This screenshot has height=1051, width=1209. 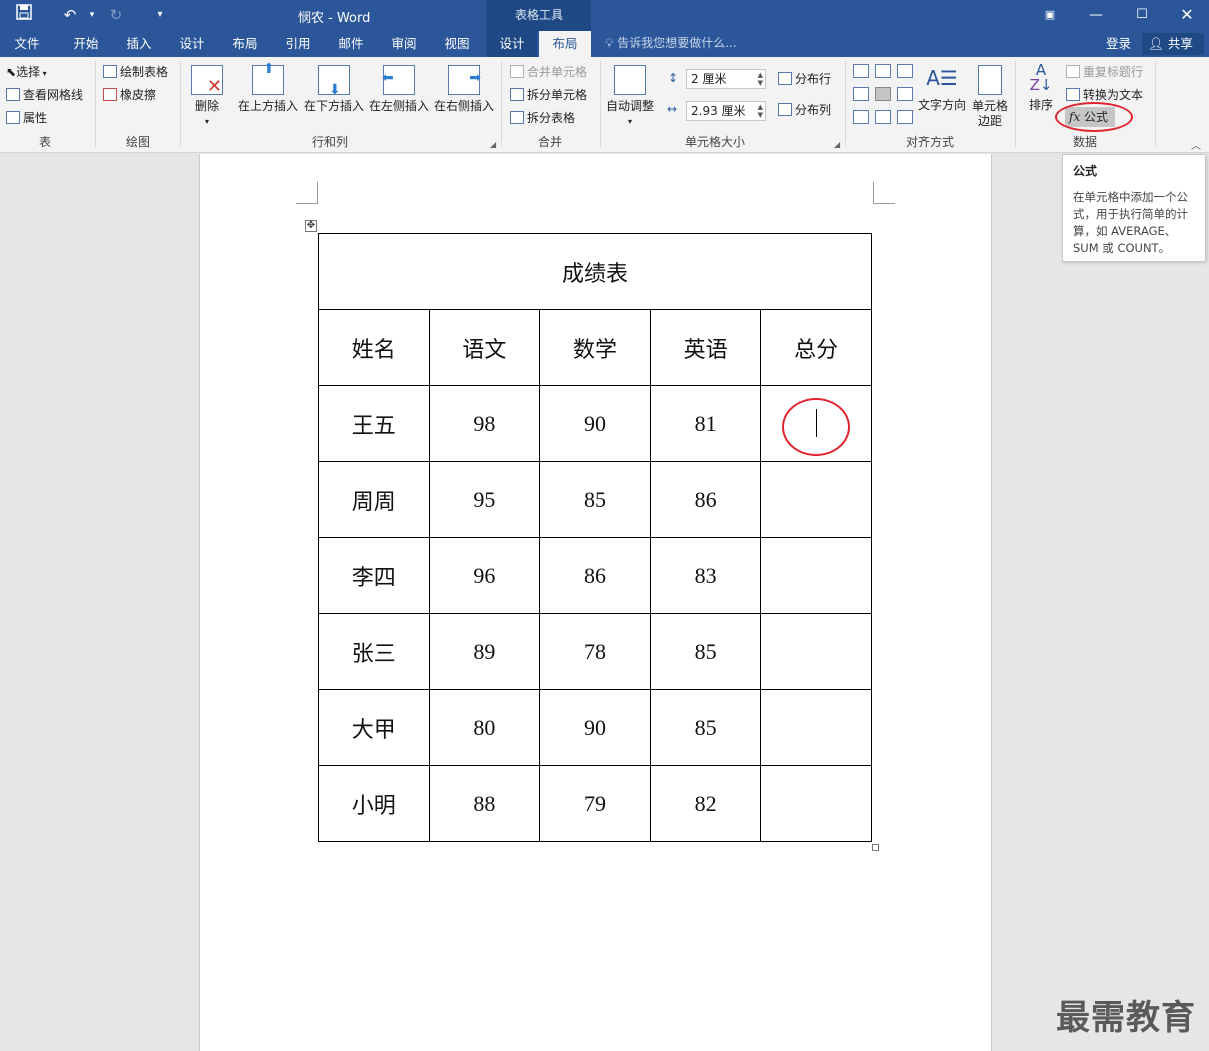 I want to click on align-center-right-icon, so click(x=905, y=94).